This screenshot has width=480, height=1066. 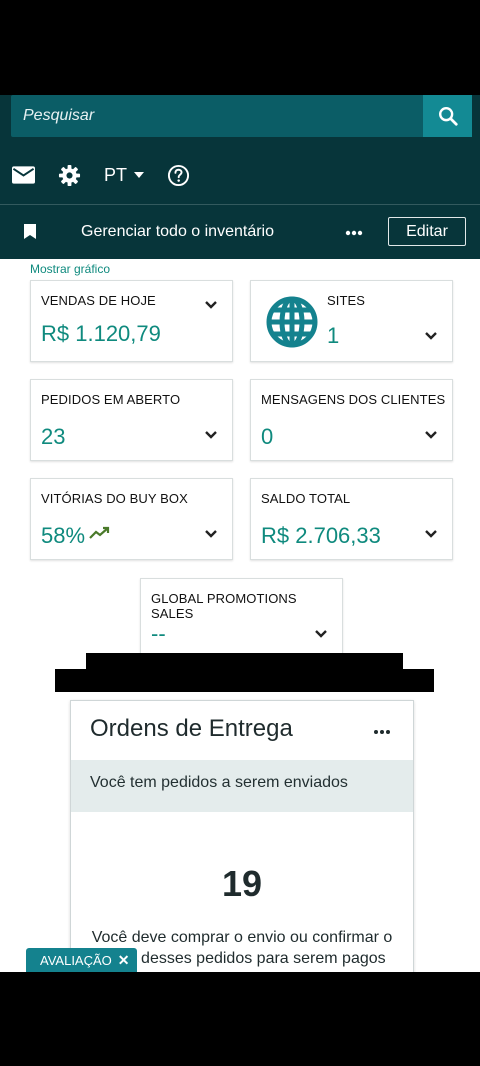 I want to click on mail-button, so click(x=23, y=175).